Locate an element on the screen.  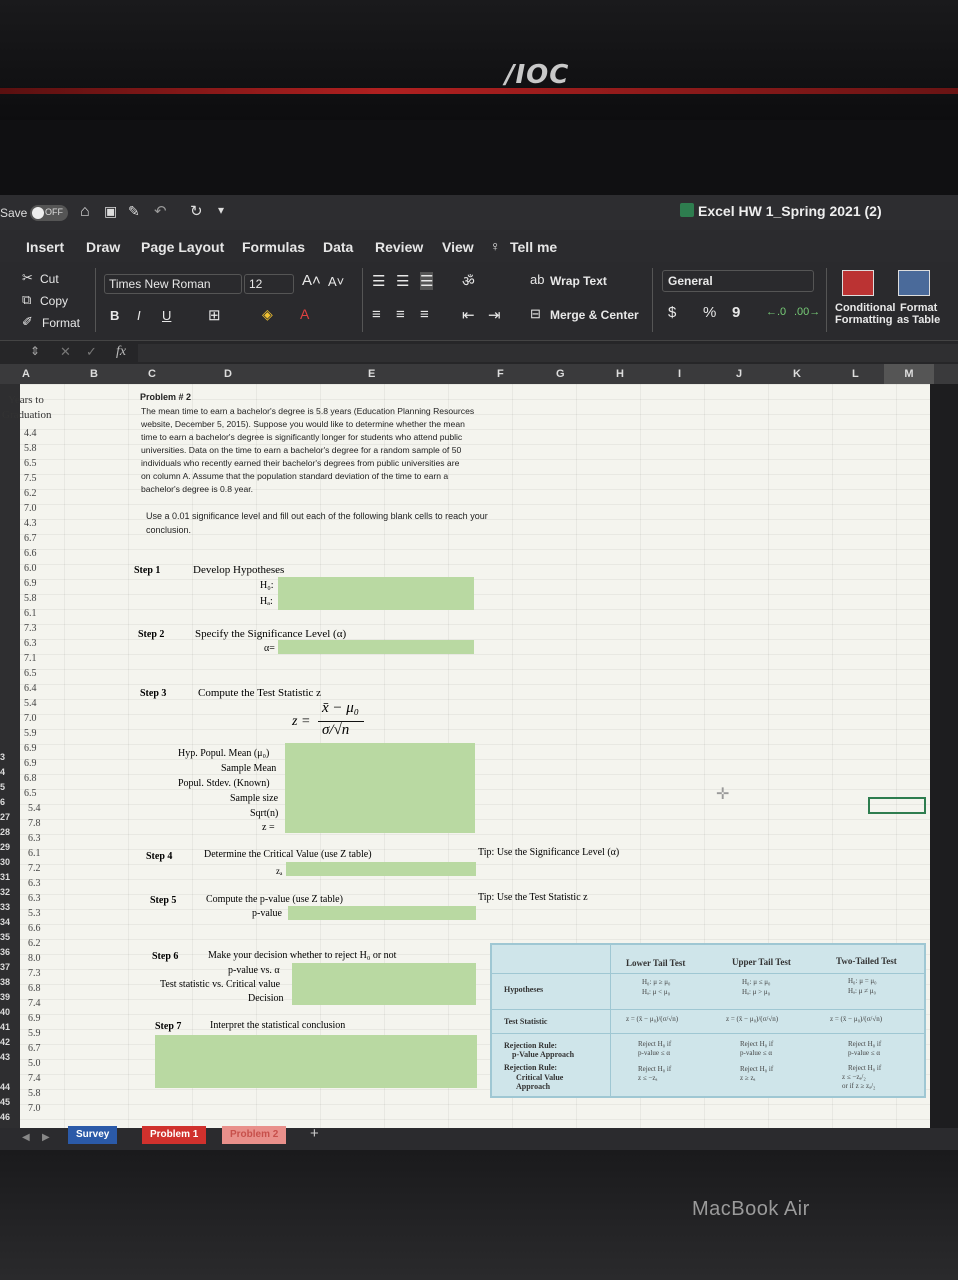
align-bottom-icon: ☰ is located at coordinates (427, 281).